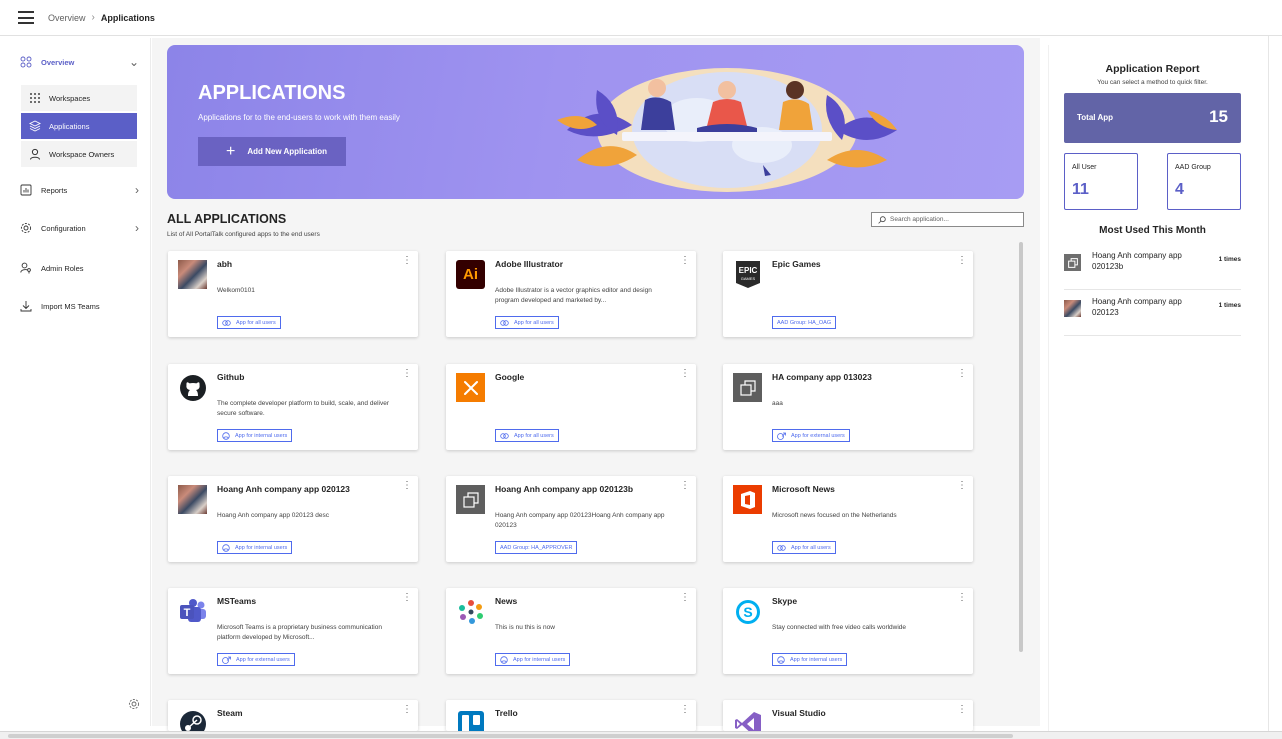 This screenshot has width=1282, height=739. What do you see at coordinates (727, 130) in the screenshot?
I see `banner-illustration` at bounding box center [727, 130].